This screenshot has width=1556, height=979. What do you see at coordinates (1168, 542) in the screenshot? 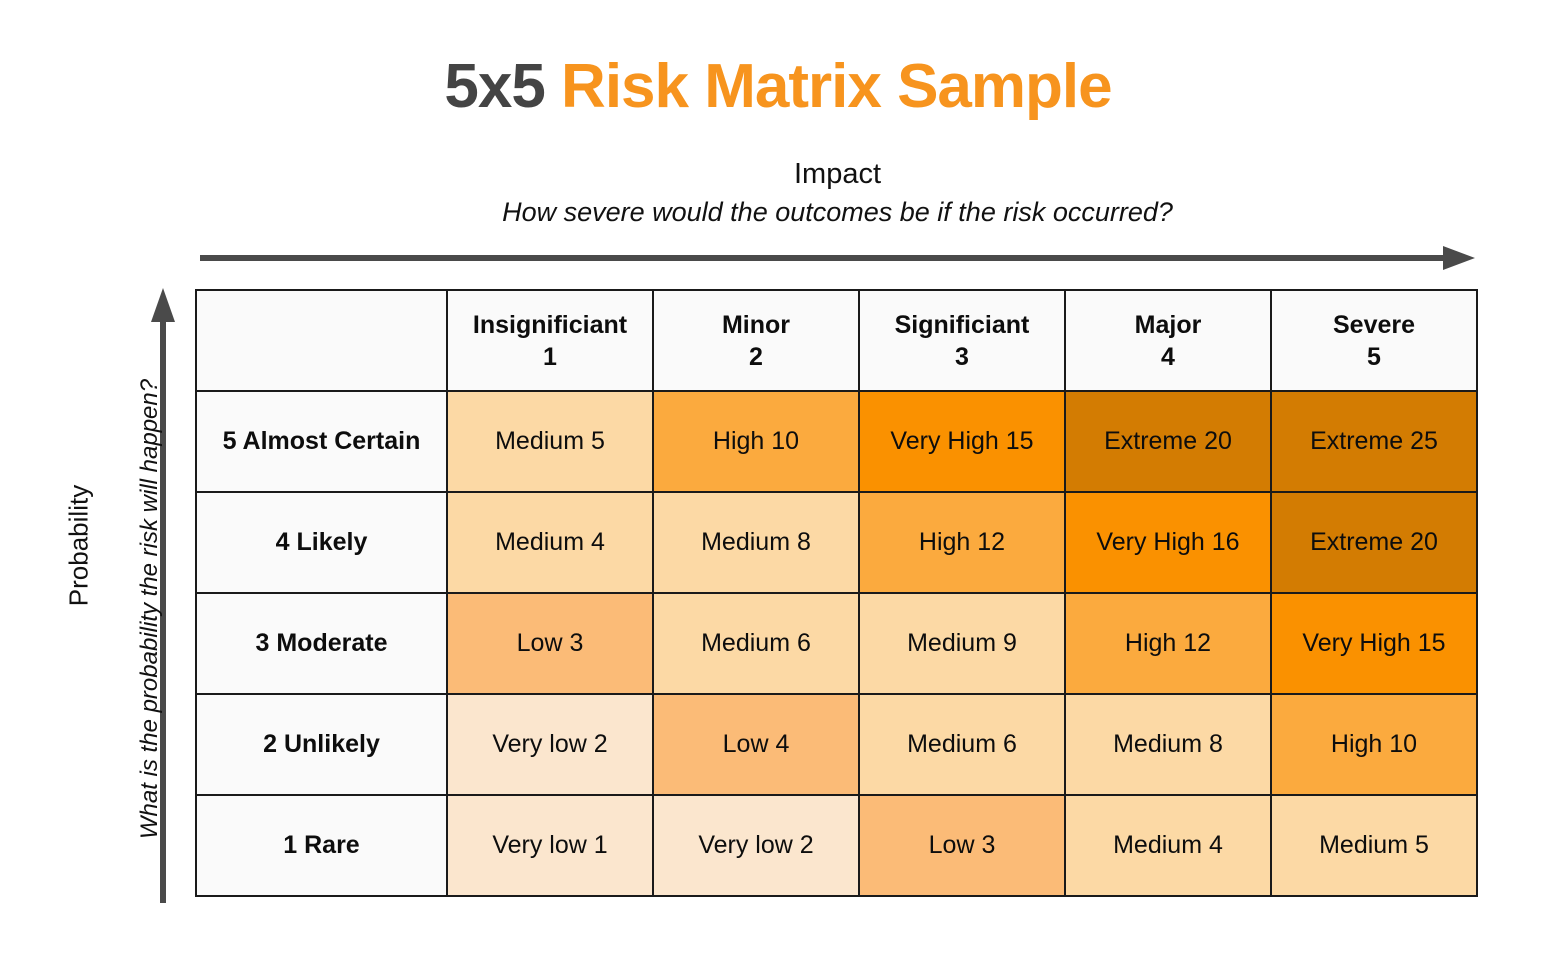
I see `risk-cell-p4-i4: Very High 16` at bounding box center [1168, 542].